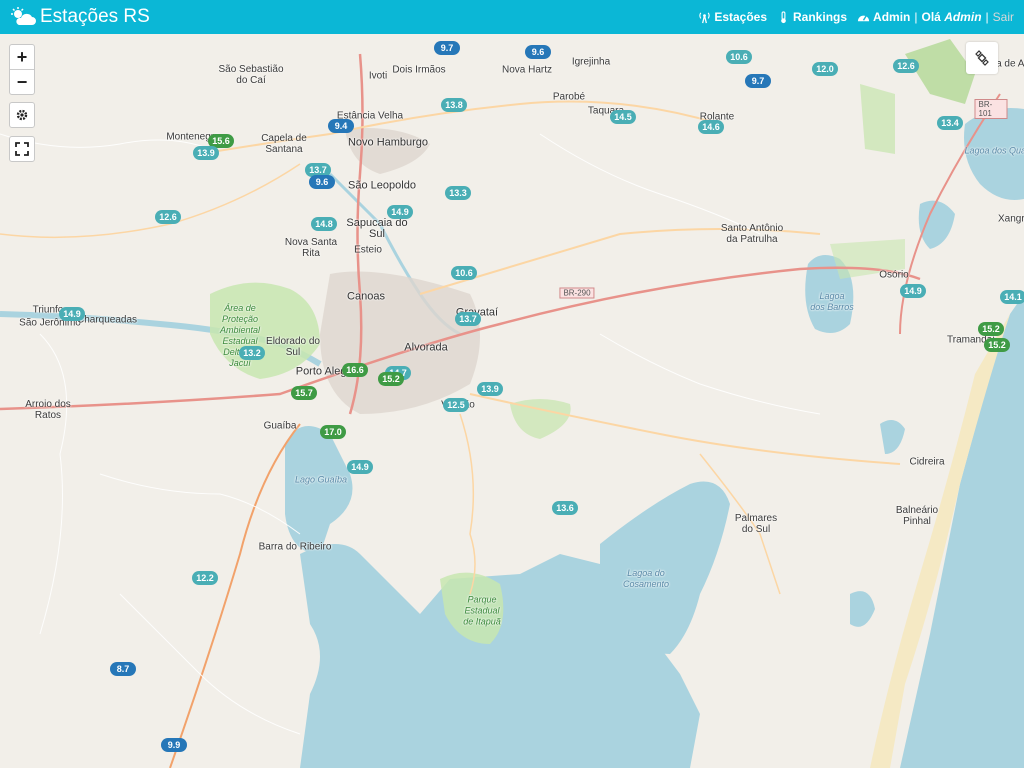 This screenshot has height=768, width=1024. What do you see at coordinates (295, 547) in the screenshot?
I see `place-label: Barra do Ribeiro` at bounding box center [295, 547].